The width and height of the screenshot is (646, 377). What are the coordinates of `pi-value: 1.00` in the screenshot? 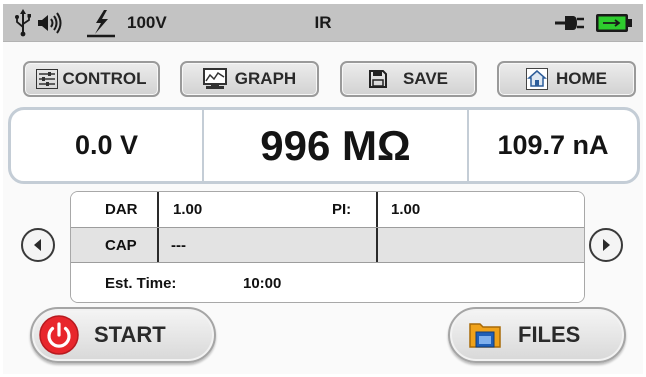 It's located at (406, 209).